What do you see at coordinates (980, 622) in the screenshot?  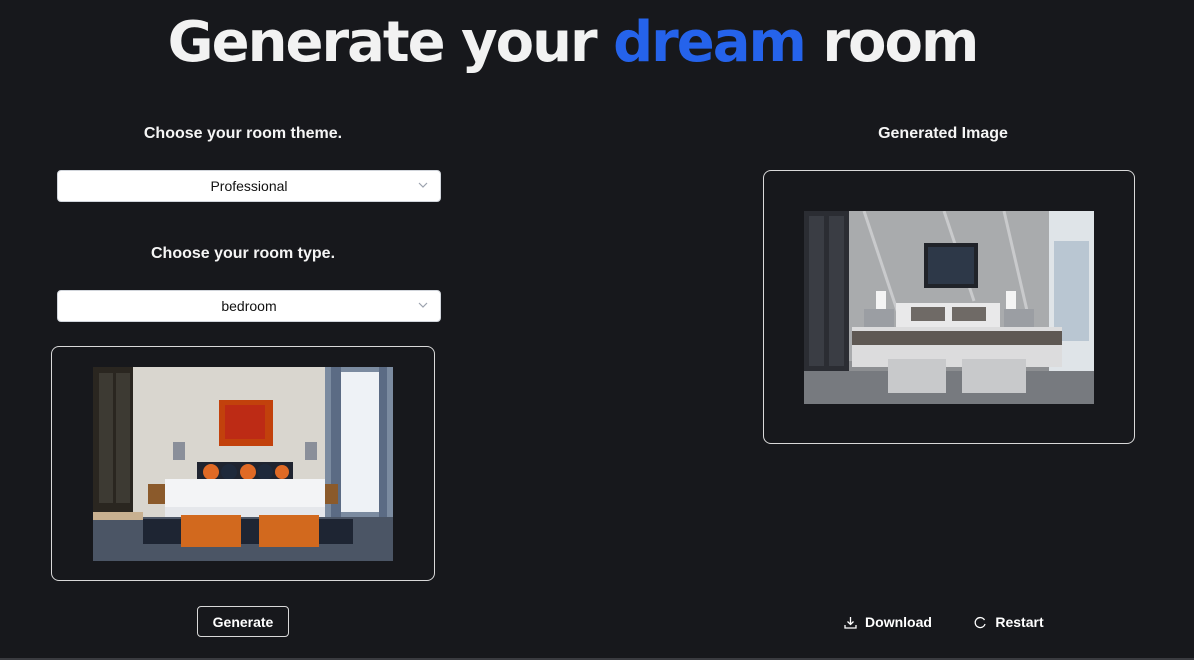 I see `restart-icon` at bounding box center [980, 622].